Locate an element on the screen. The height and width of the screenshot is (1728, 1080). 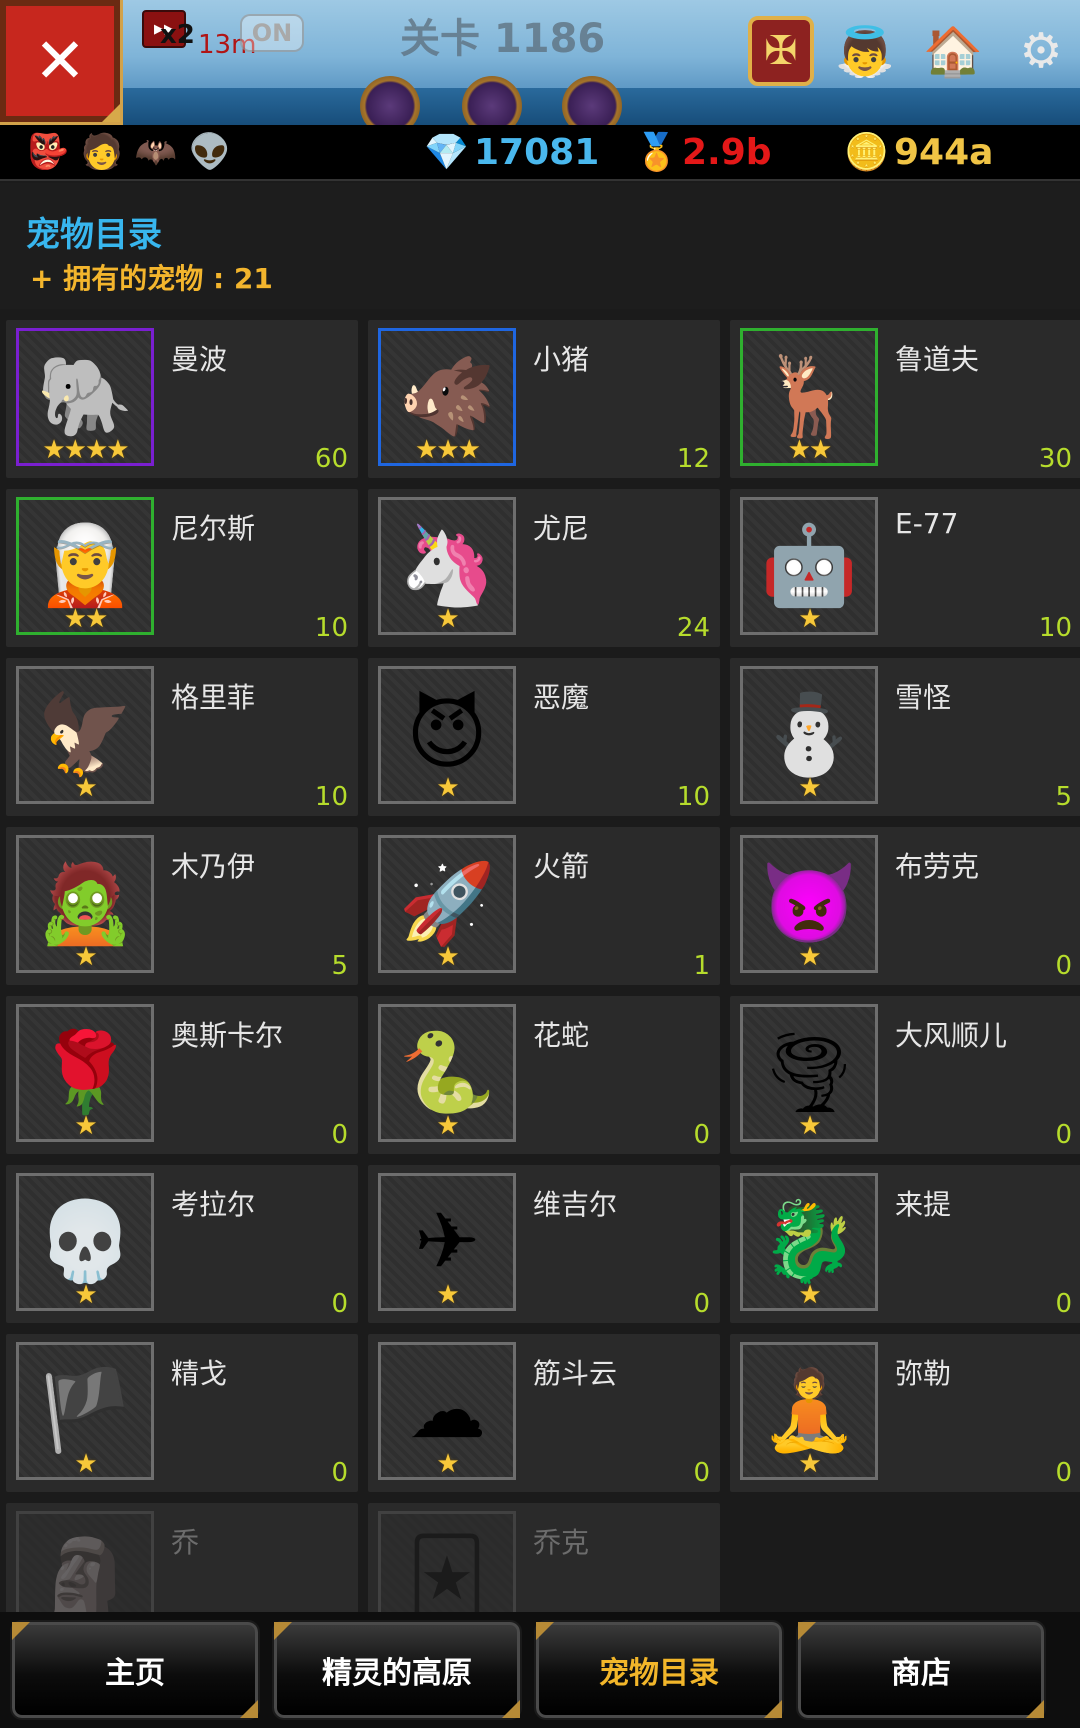
pet-card: ☁ ★ 筋斗云 0 is located at coordinates (544, 1413).